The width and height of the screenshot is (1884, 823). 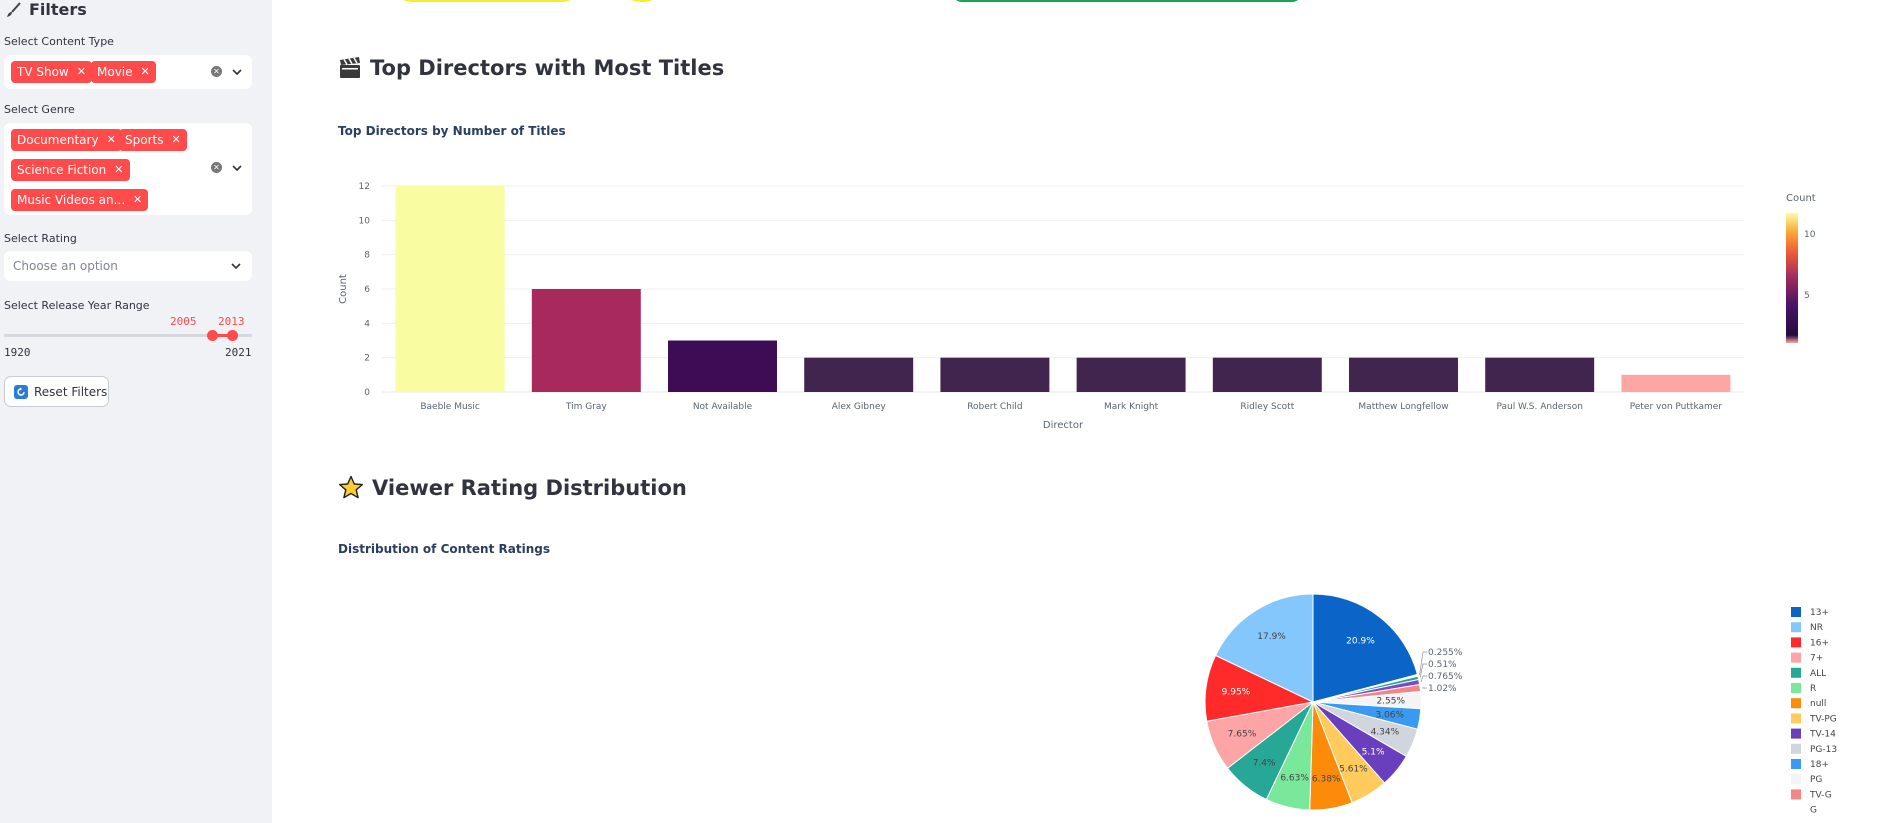 What do you see at coordinates (144, 140) in the screenshot?
I see `tag-label: Sports` at bounding box center [144, 140].